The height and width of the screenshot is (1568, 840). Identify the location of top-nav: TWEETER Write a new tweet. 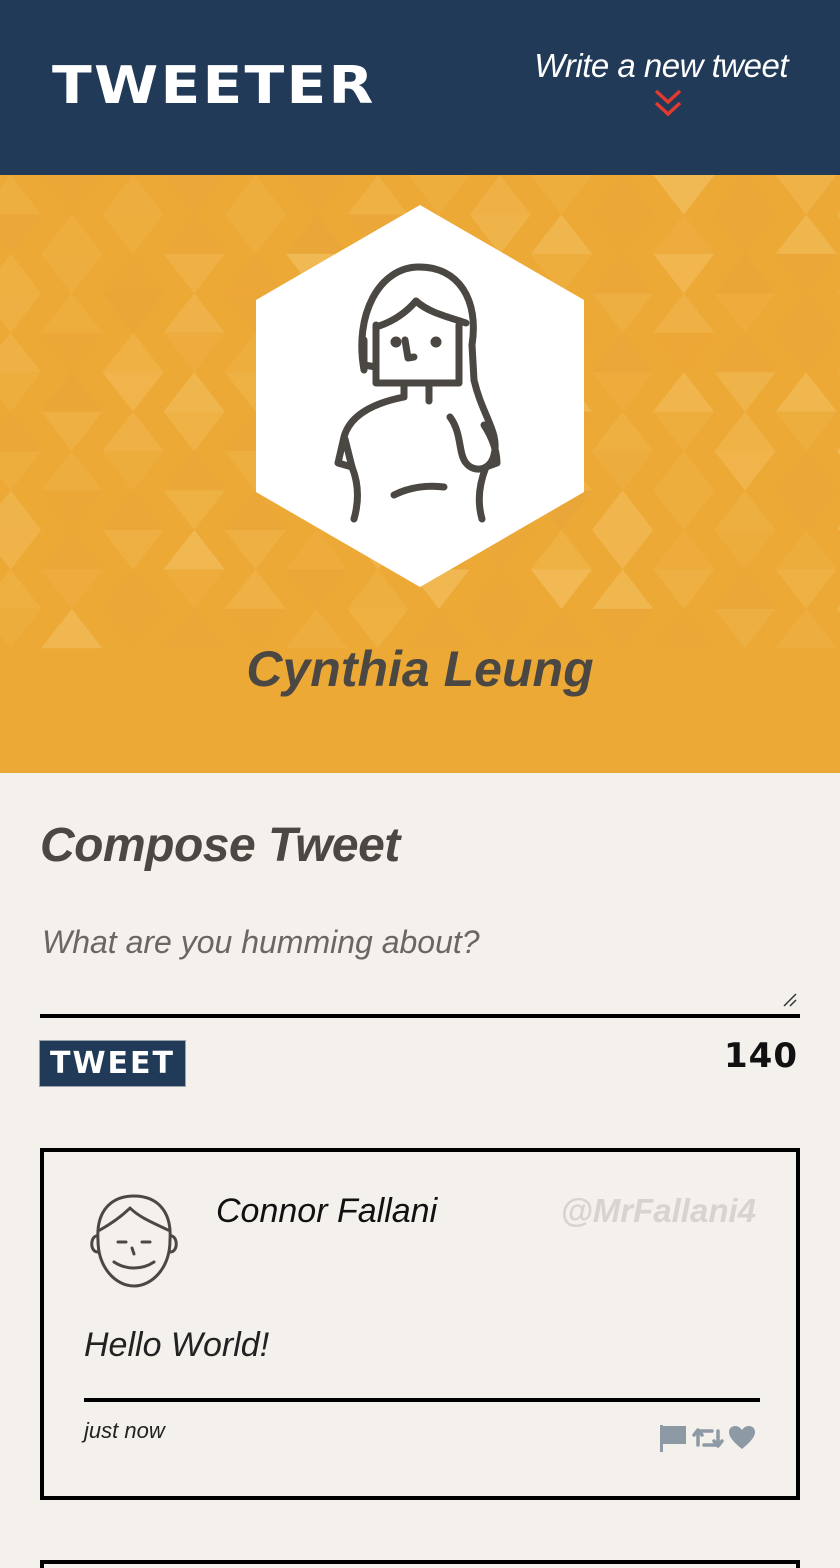
(420, 87).